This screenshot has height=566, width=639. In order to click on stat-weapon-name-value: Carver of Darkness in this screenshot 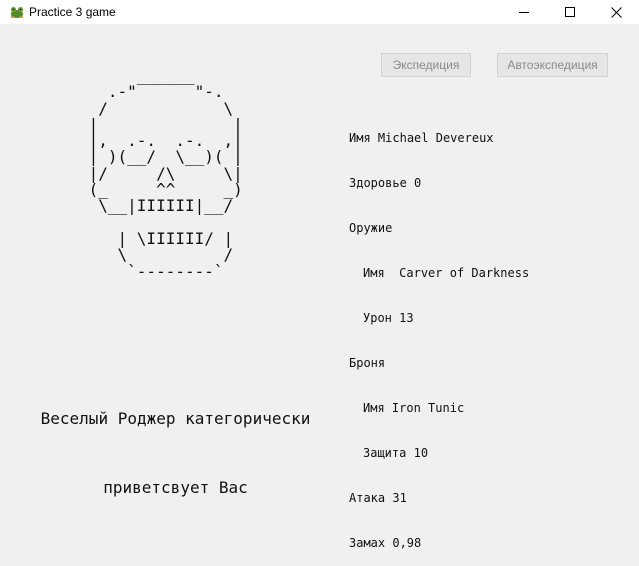, I will do `click(464, 273)`.